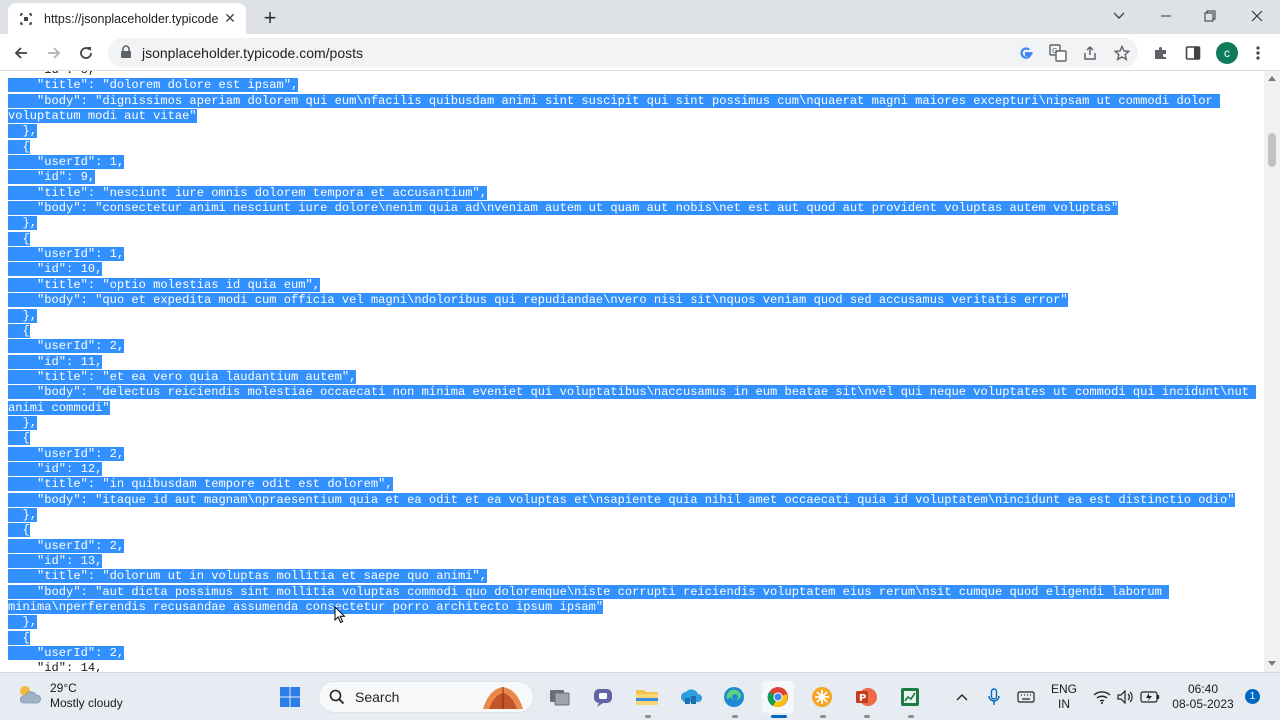 The width and height of the screenshot is (1280, 720). I want to click on json-line-text: voluptatum modi aut vitae", so click(102, 116).